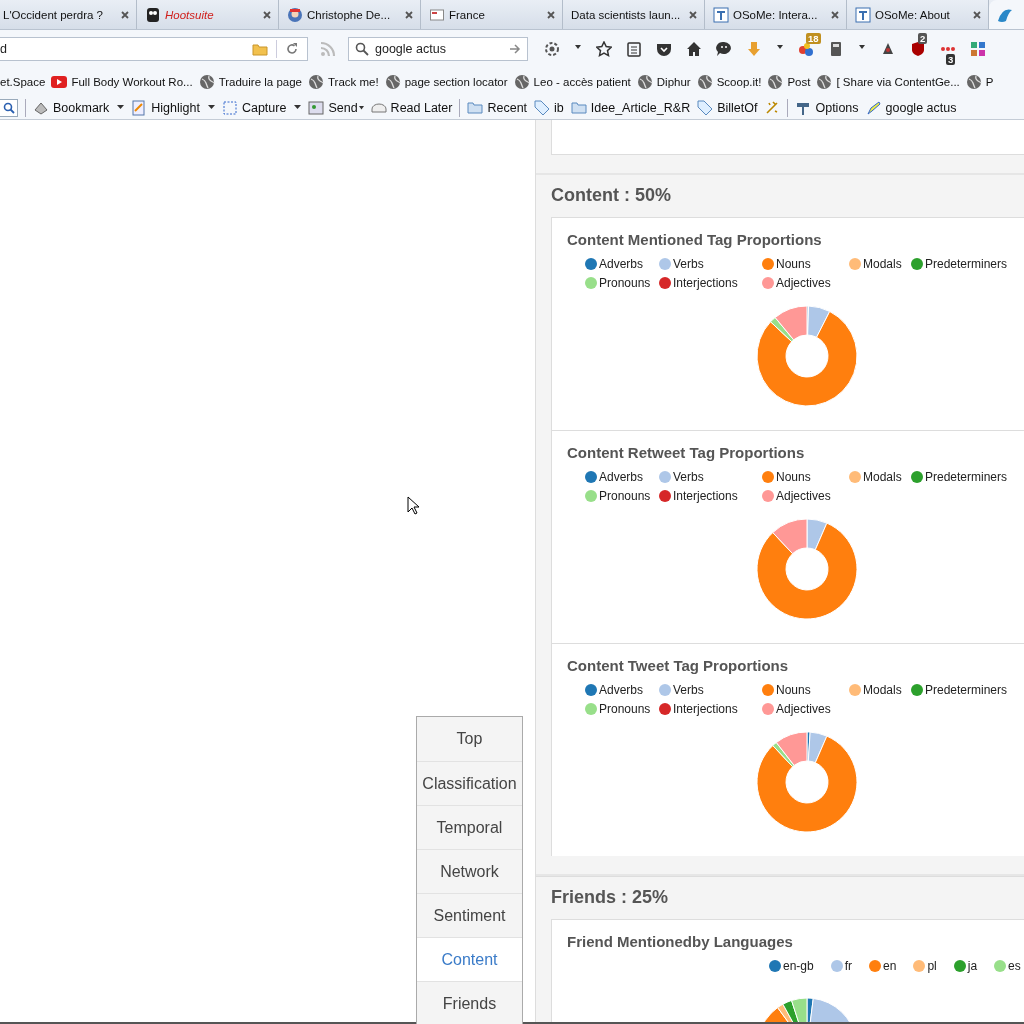 The image size is (1024, 1024). What do you see at coordinates (737, 107) in the screenshot?
I see `toolbar-button: BilletOf` at bounding box center [737, 107].